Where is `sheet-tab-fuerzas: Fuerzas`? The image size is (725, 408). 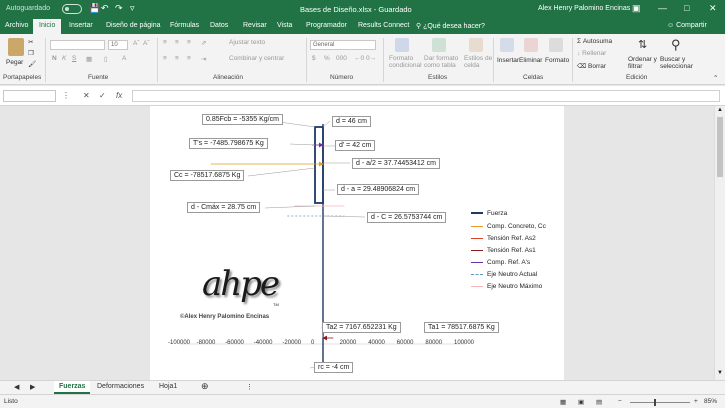 sheet-tab-fuerzas: Fuerzas is located at coordinates (72, 387).